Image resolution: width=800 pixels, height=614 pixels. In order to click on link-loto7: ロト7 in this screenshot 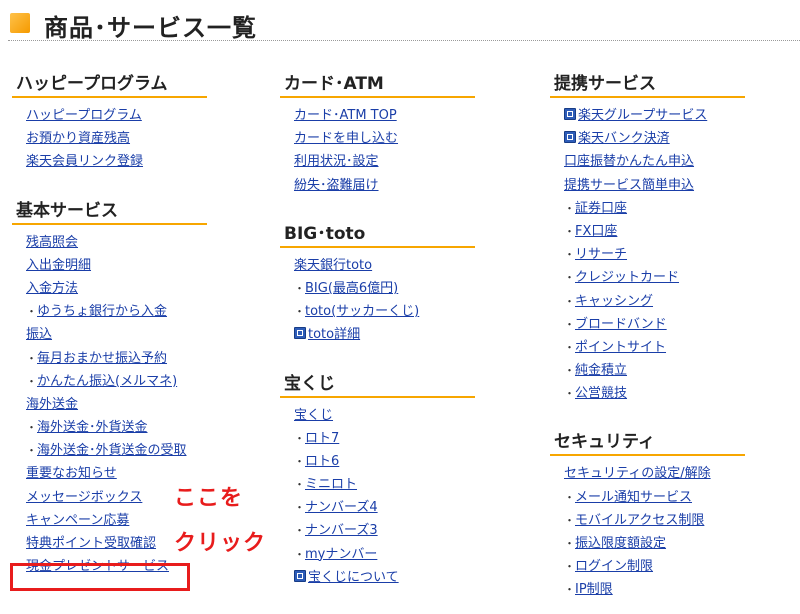, I will do `click(322, 438)`.